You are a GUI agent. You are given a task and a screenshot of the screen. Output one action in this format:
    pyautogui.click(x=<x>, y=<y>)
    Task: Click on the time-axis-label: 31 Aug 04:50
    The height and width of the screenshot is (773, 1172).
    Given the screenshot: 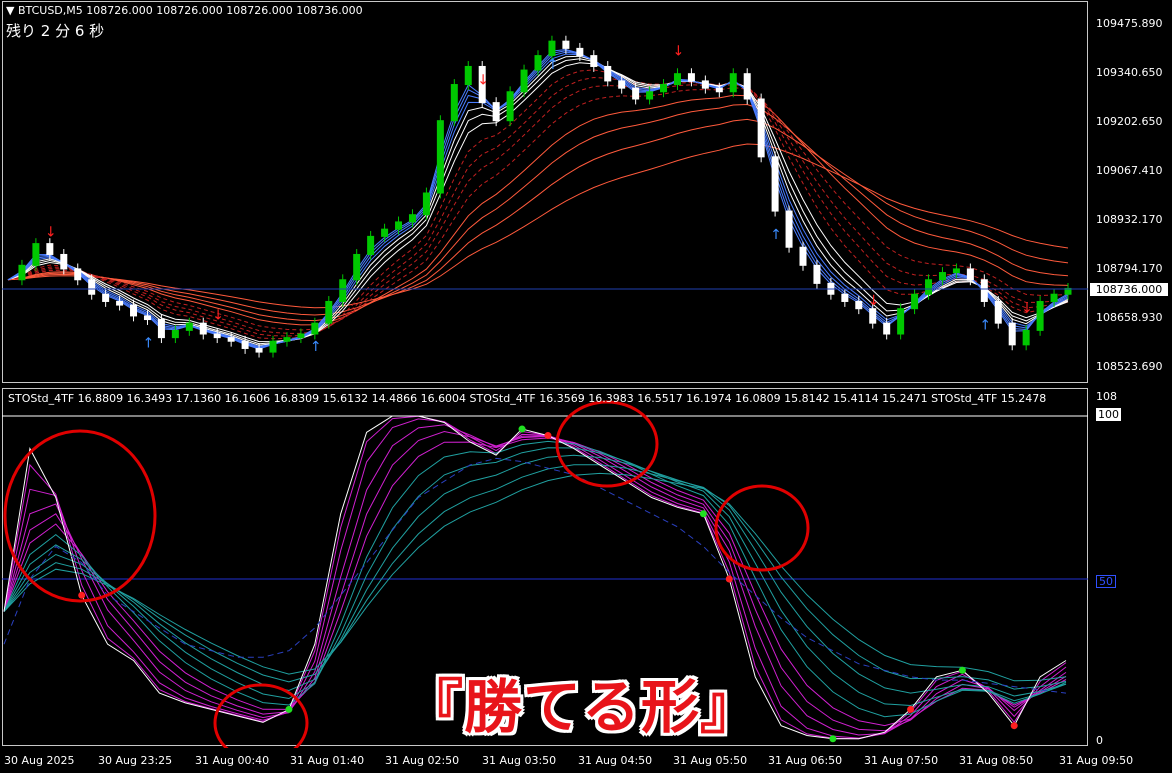 What is the action you would take?
    pyautogui.click(x=615, y=760)
    